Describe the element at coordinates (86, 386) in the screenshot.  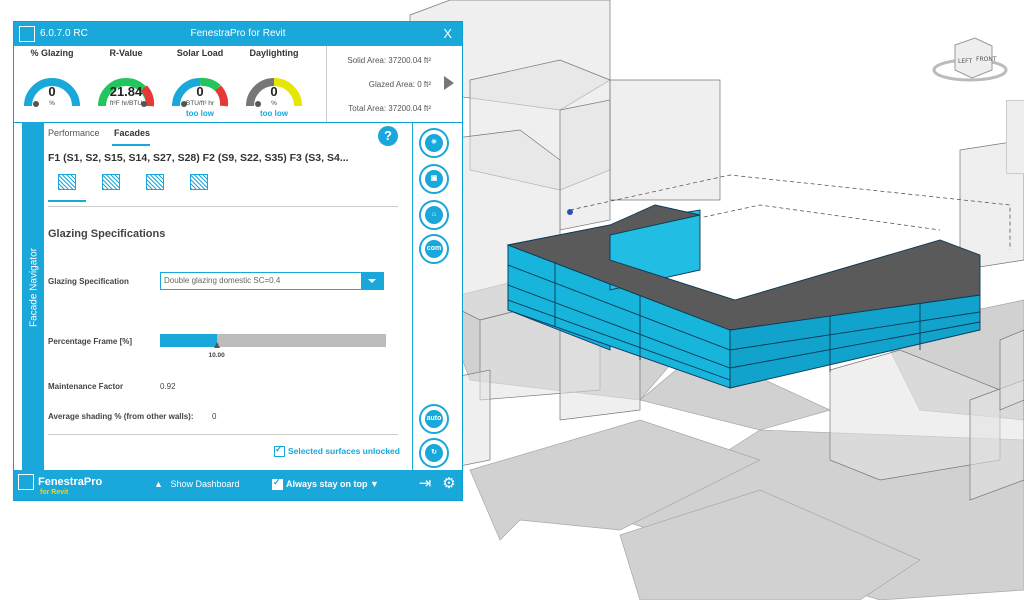
I see `maintenance-label: Maintenance Factor` at that location.